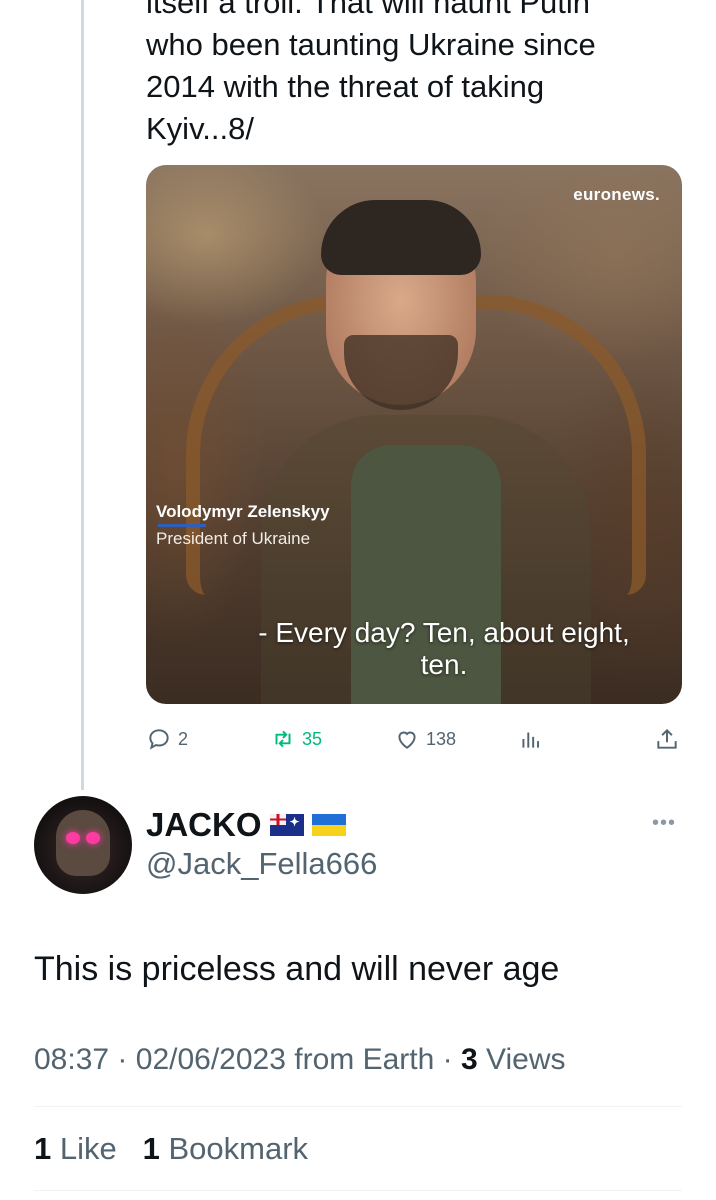 Image resolution: width=716 pixels, height=1200 pixels. I want to click on tweet-metadata: 08:37 · 02/06/2023 from Earth · 3 Views, so click(300, 1060).